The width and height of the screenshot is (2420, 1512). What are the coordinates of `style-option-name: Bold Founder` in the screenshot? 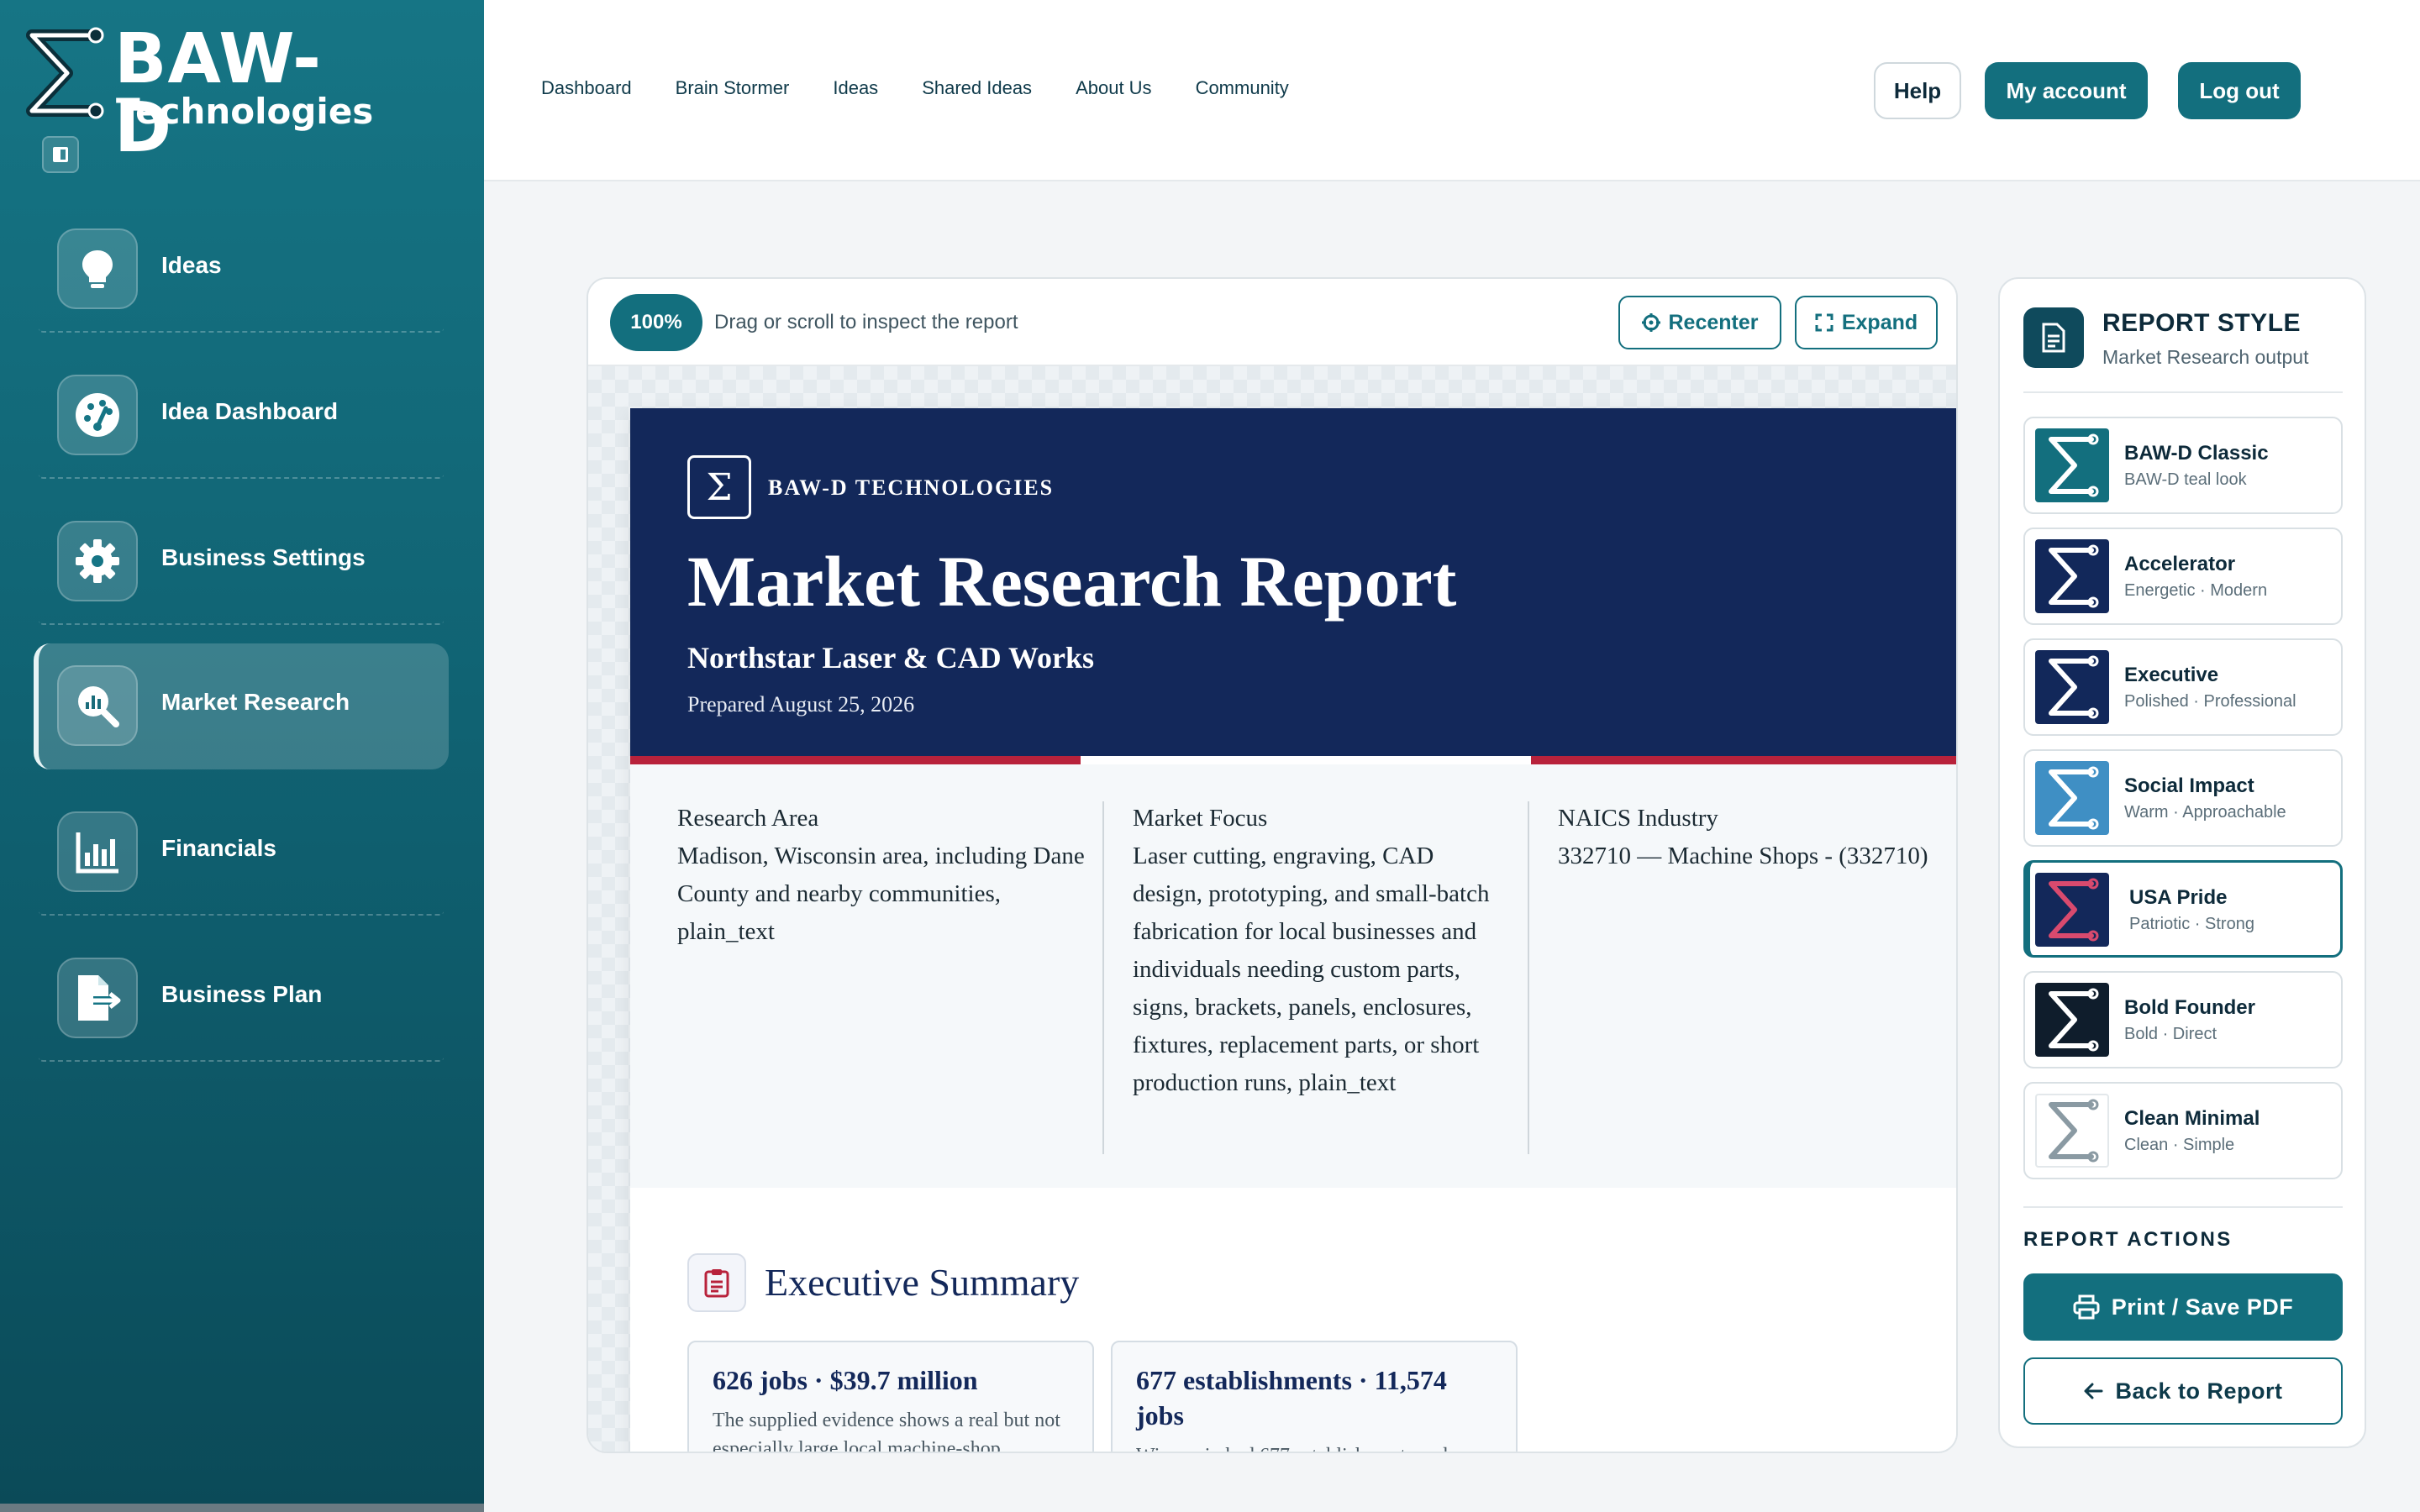 It's located at (2189, 1007).